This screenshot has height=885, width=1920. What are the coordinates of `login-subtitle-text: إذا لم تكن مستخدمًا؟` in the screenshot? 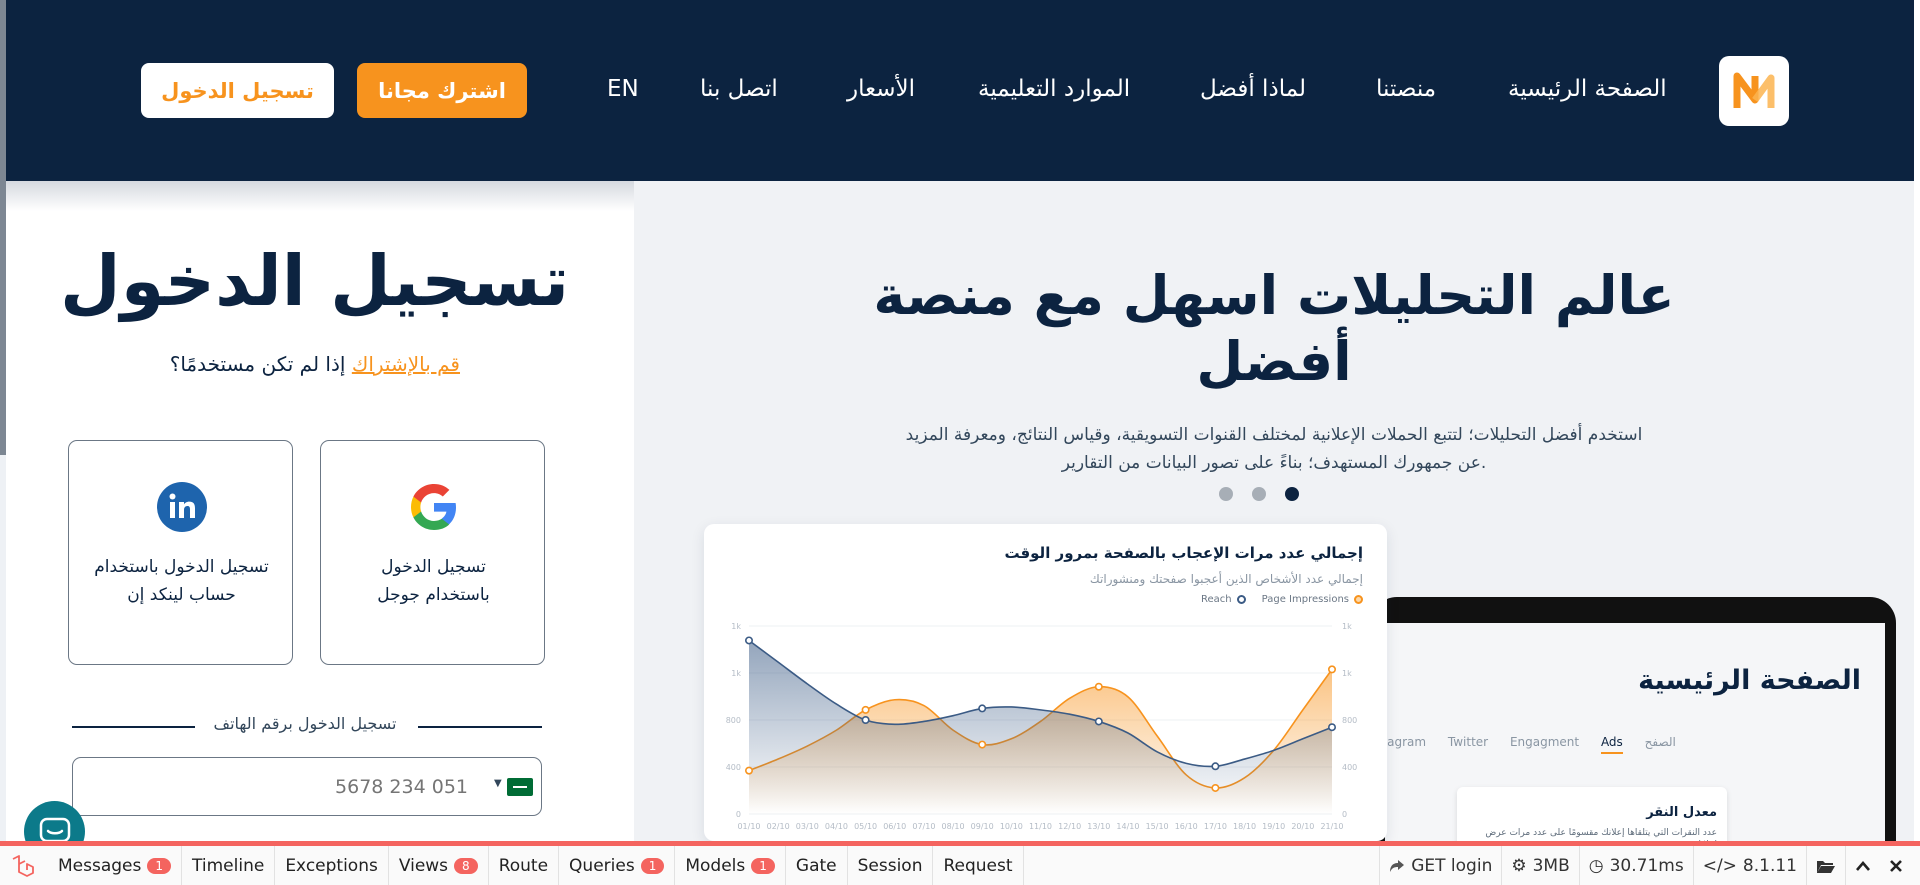 It's located at (257, 364).